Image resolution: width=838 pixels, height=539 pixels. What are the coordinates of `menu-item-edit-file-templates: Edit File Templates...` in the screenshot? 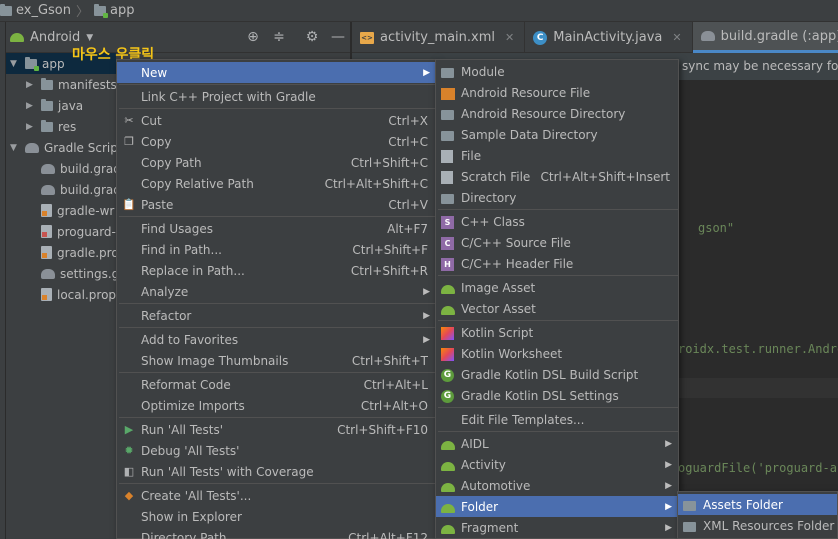 It's located at (557, 419).